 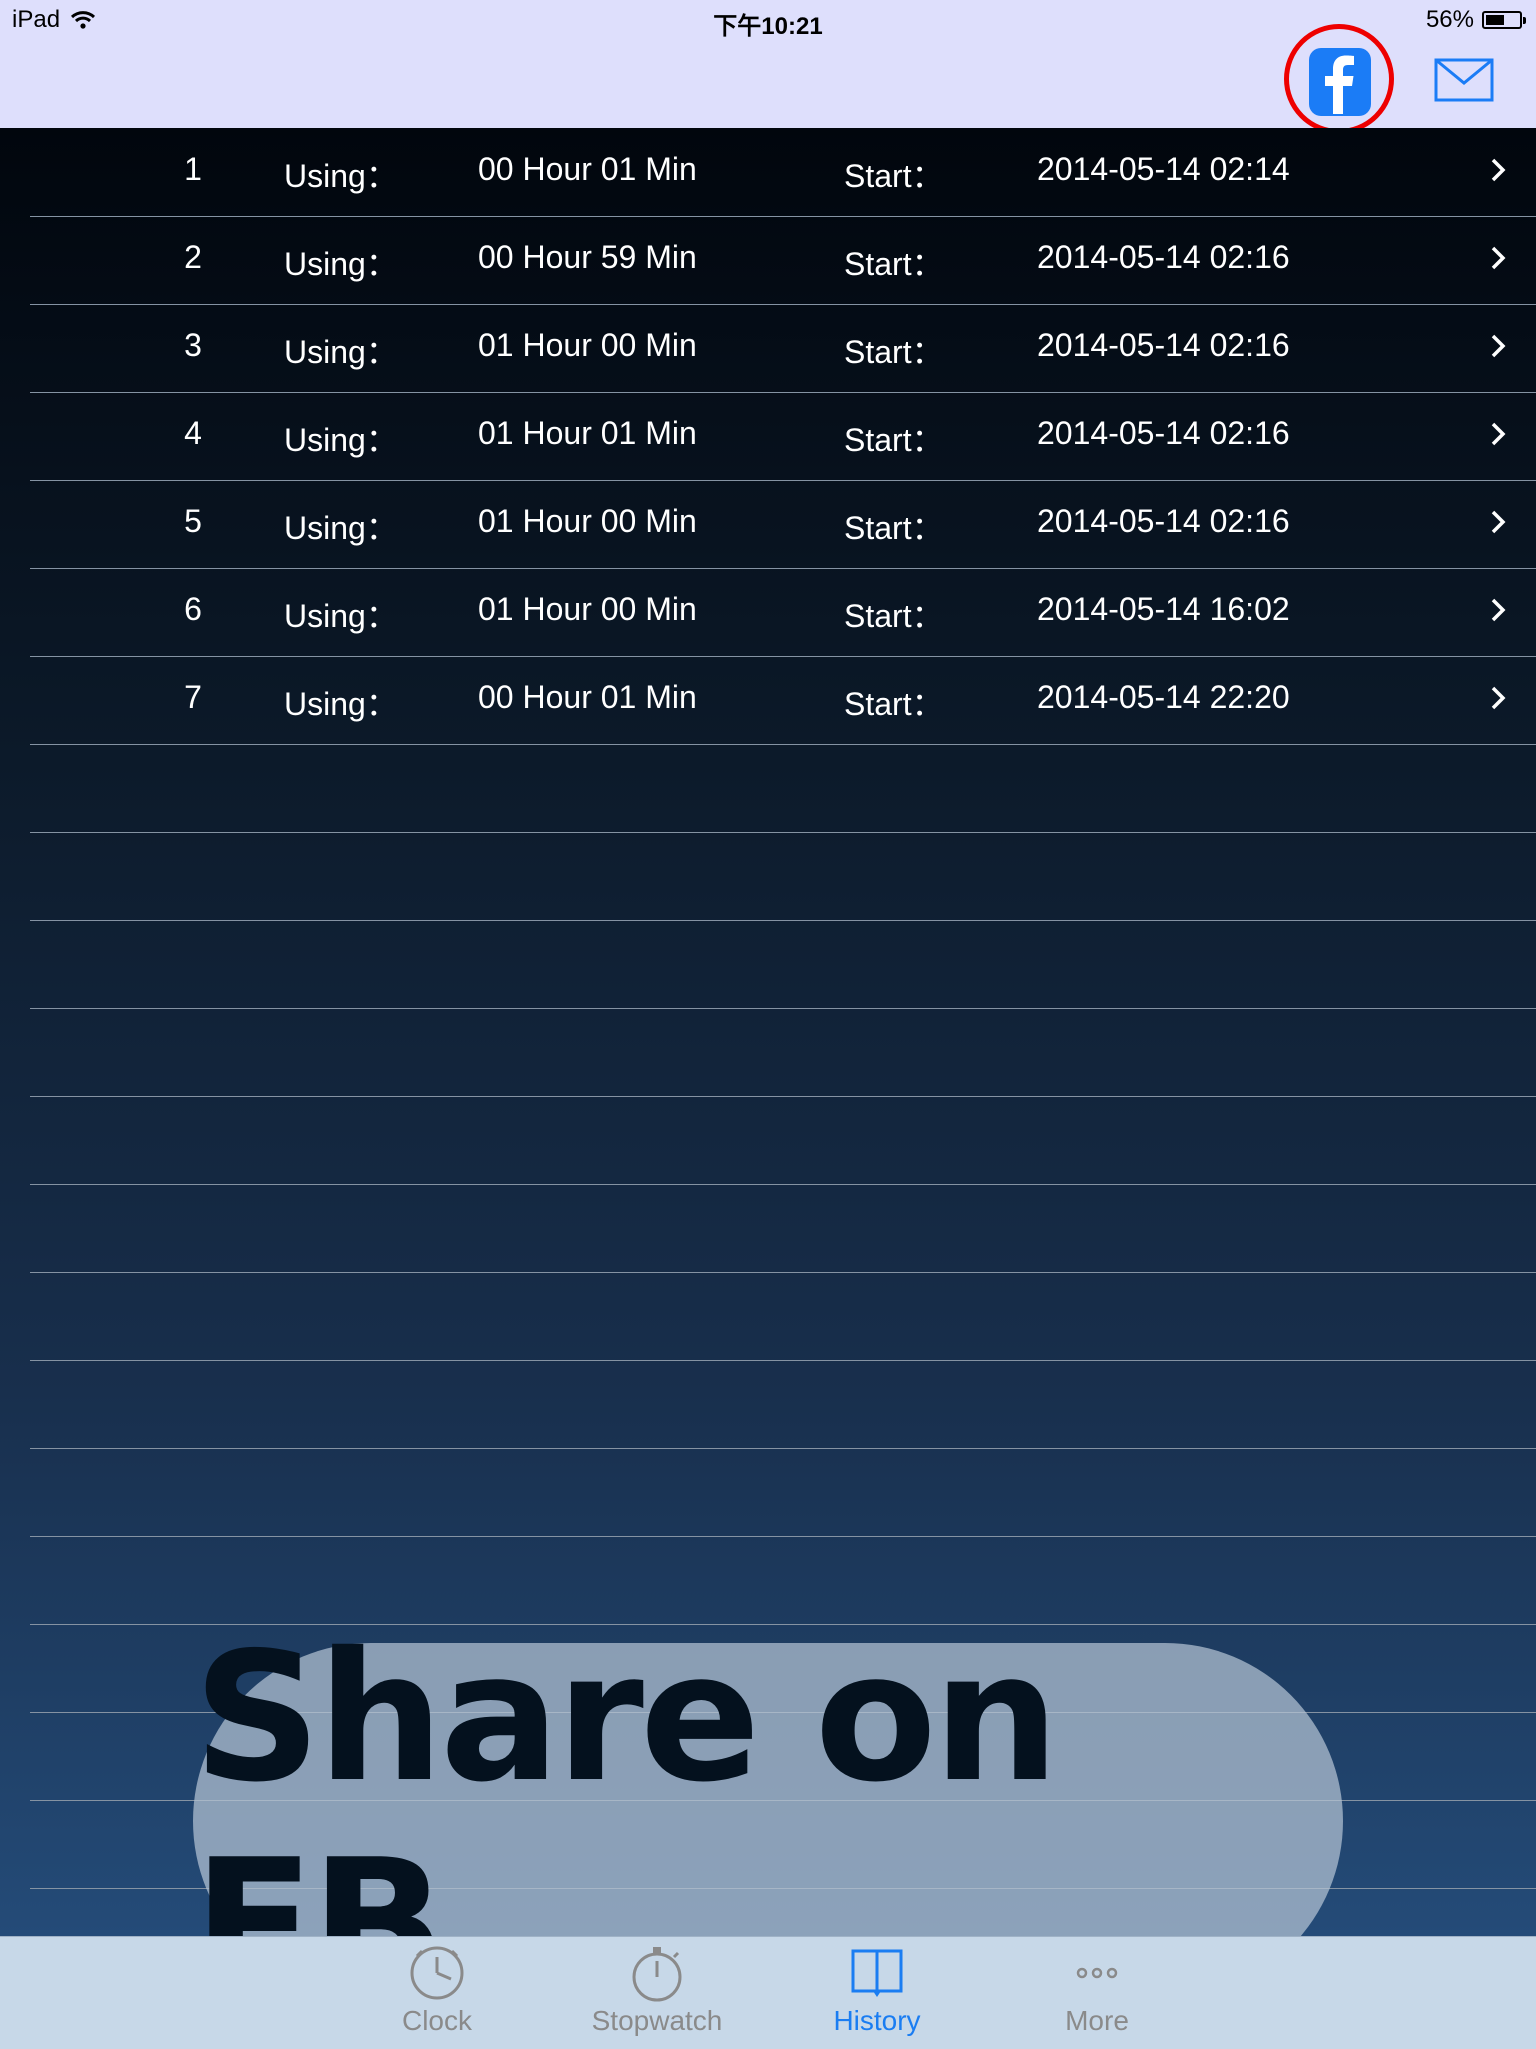 I want to click on facebook-icon, so click(x=1339, y=84).